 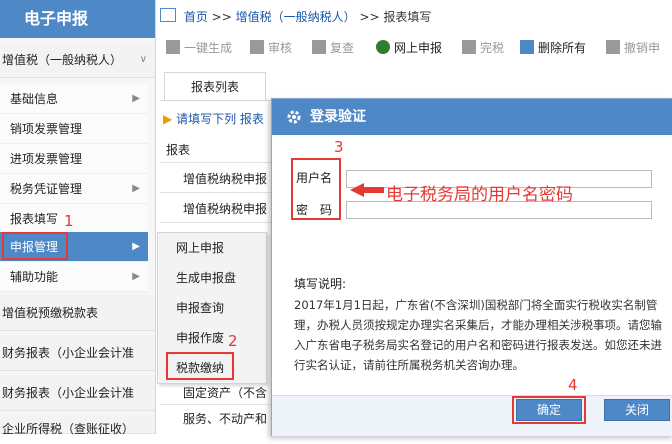 I want to click on sidebar-group-fin-report-2: 财务报表（小企业会计准, so click(x=77, y=393).